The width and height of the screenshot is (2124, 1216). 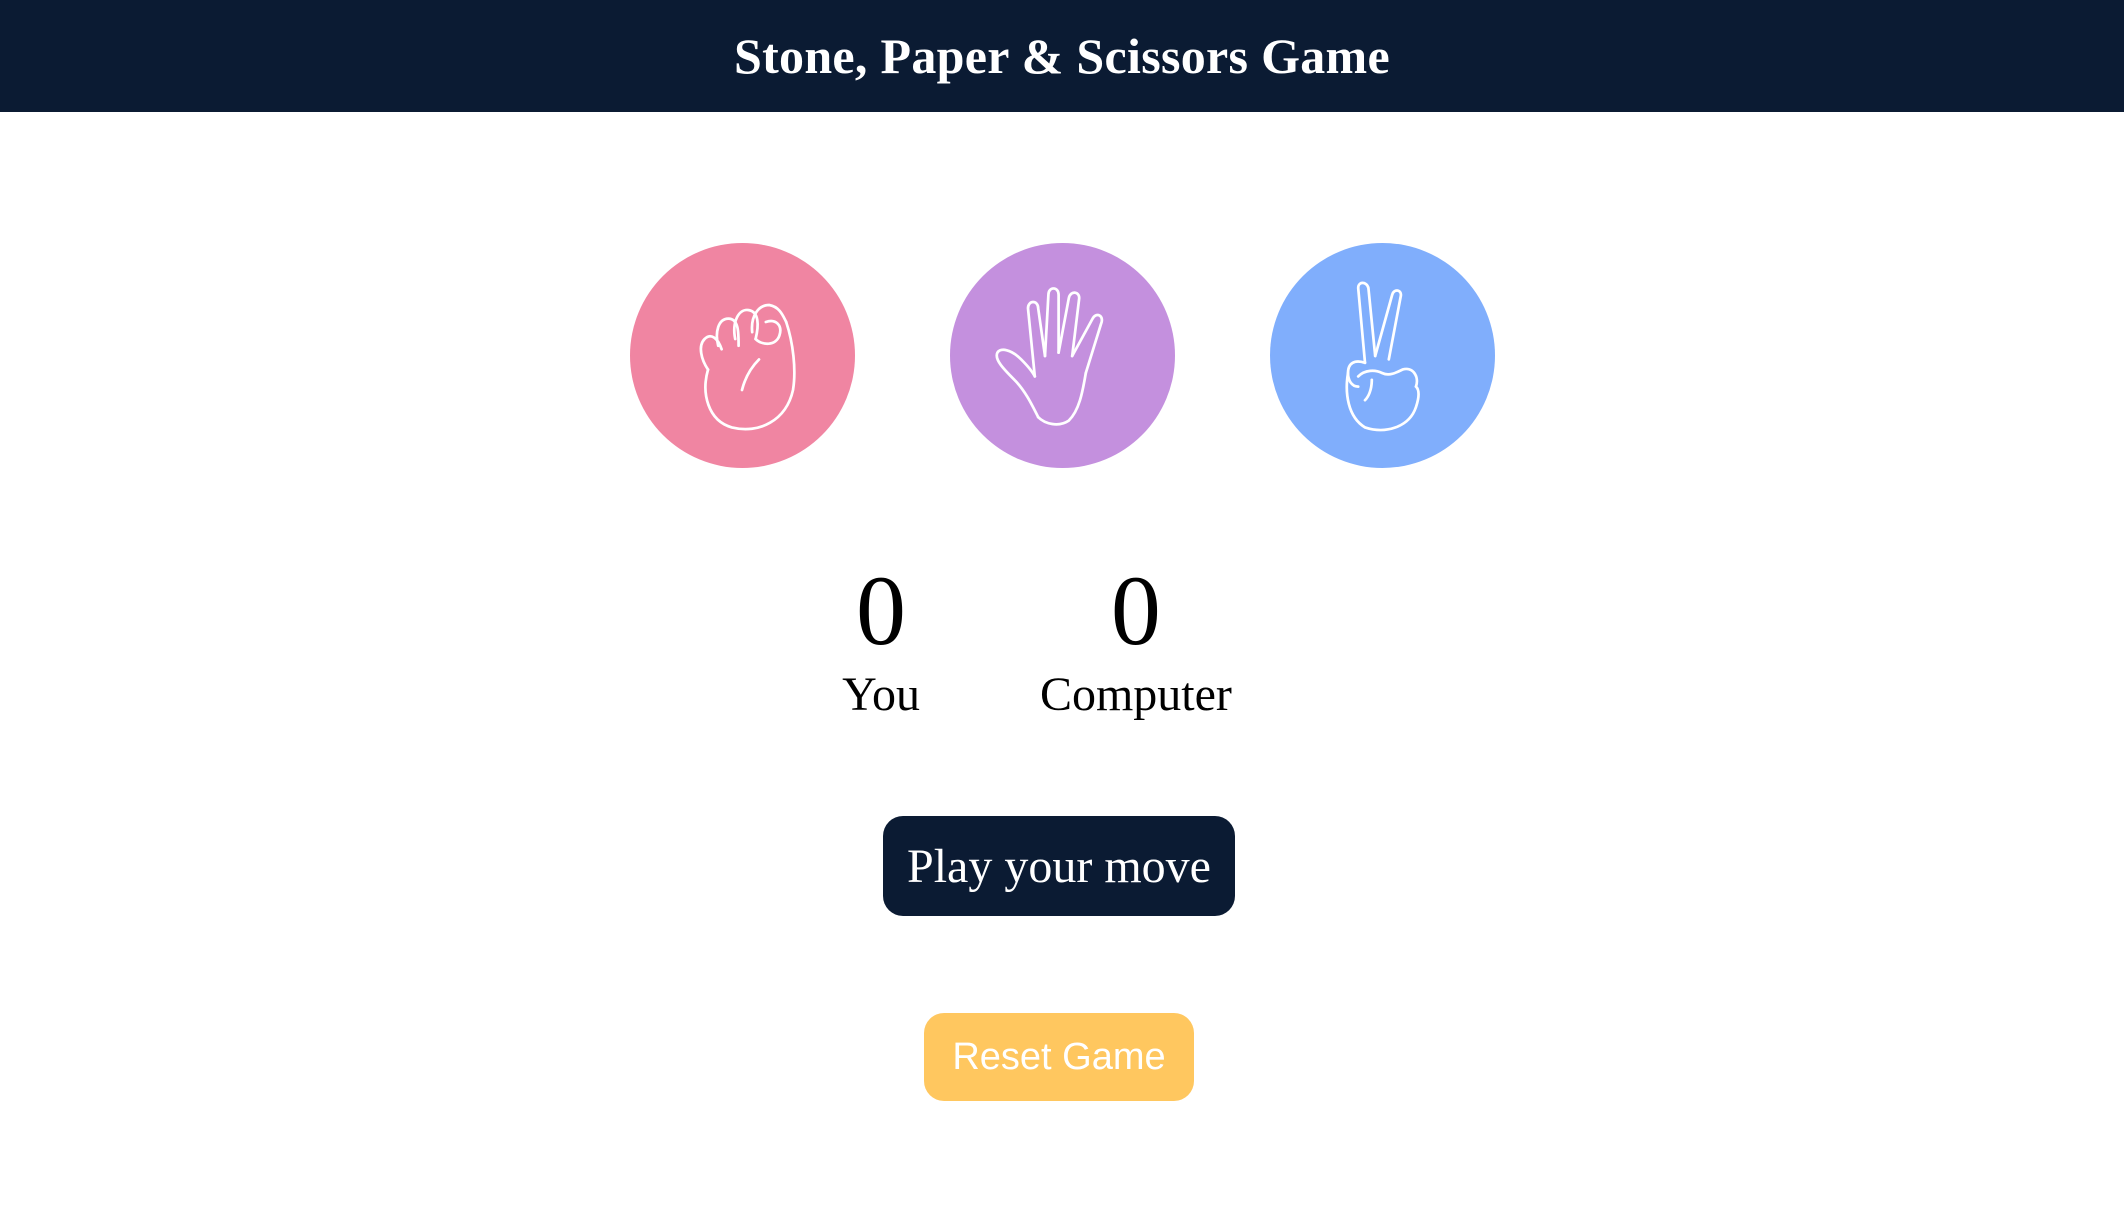 I want to click on scoreboard: 0 You 0 Computer, so click(x=1062, y=639).